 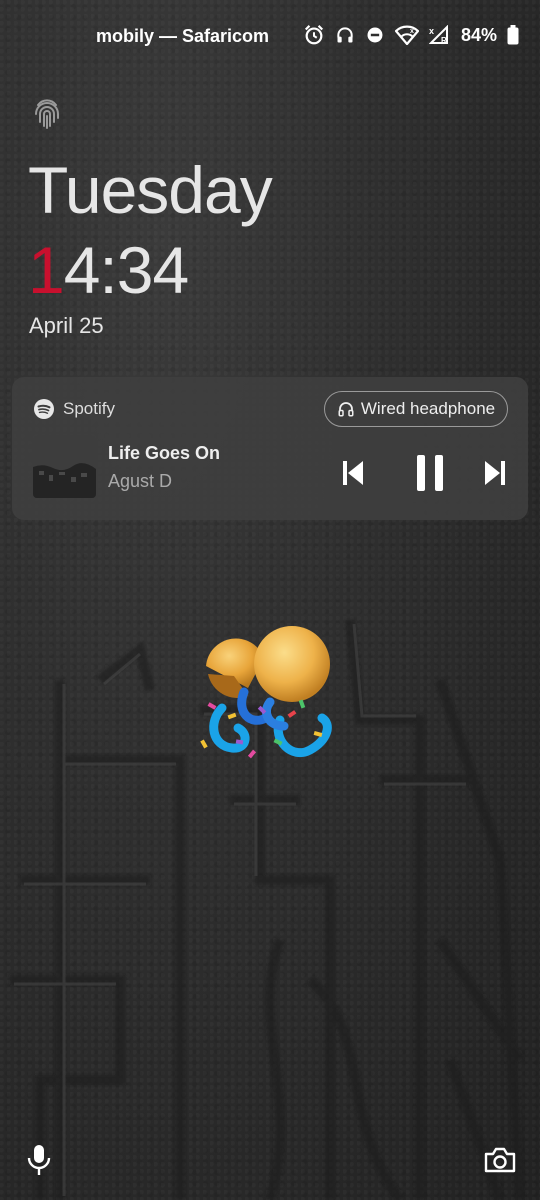 I want to click on album-art-image, so click(x=64, y=466).